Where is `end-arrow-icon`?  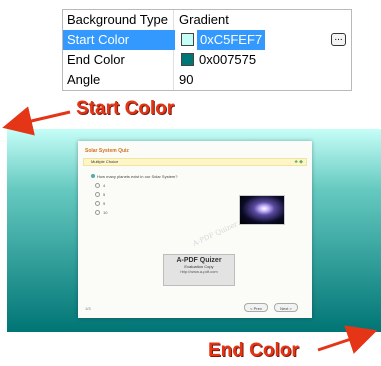 end-arrow-icon is located at coordinates (347, 339).